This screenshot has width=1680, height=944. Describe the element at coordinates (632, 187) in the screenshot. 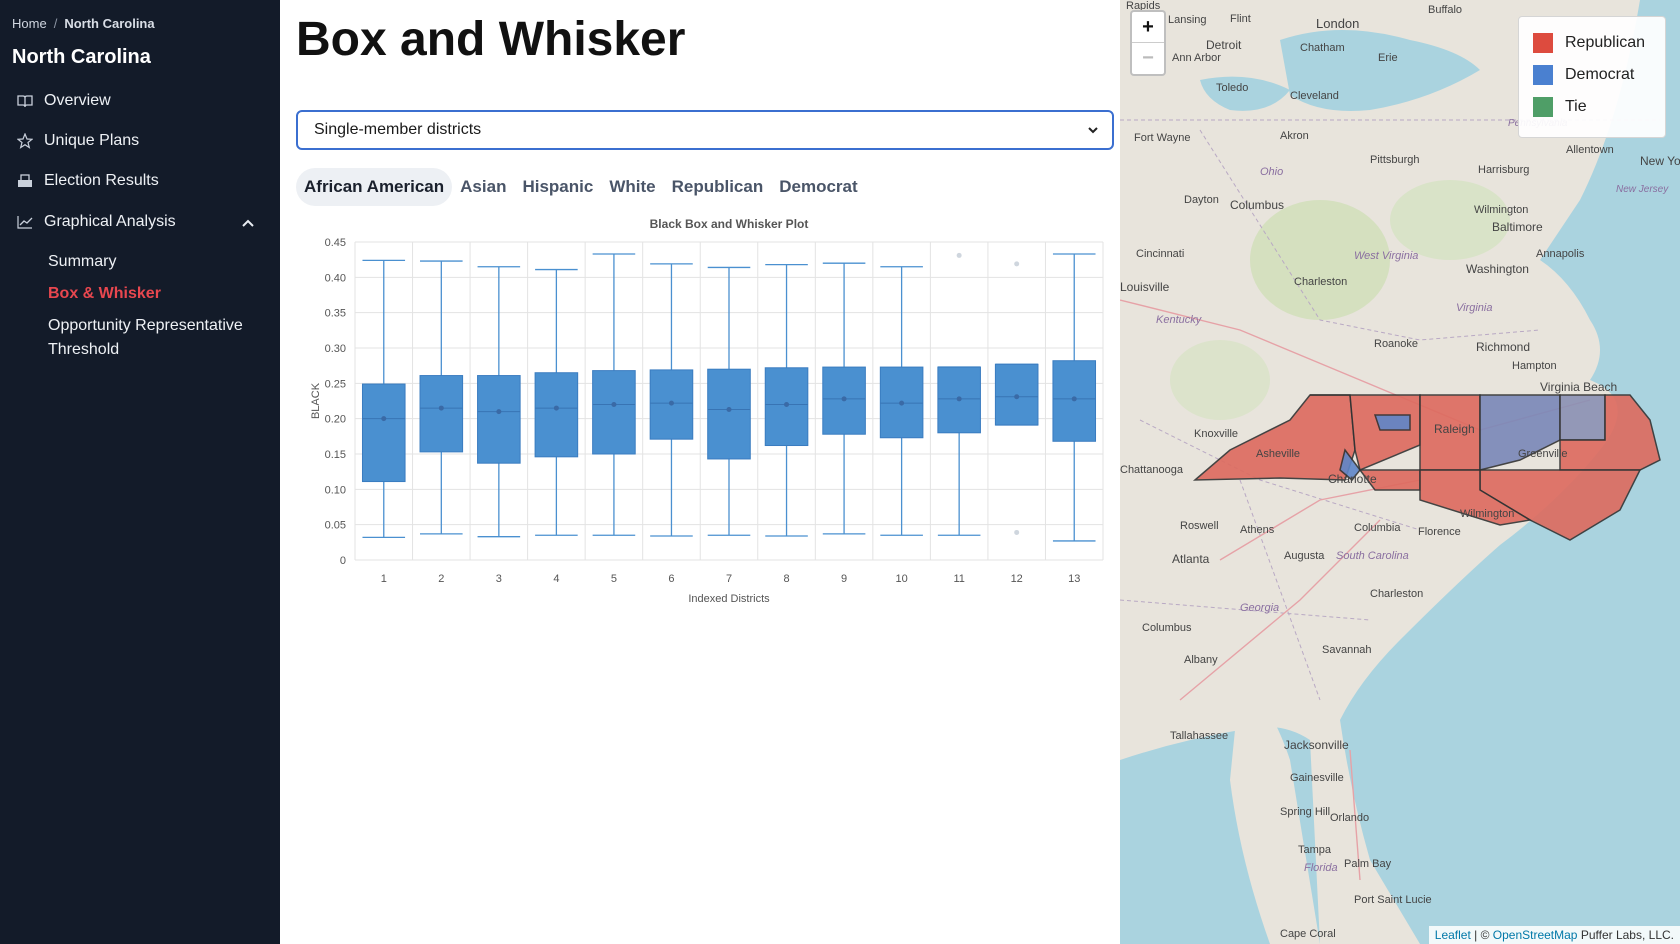

I see `tab-white: White` at that location.